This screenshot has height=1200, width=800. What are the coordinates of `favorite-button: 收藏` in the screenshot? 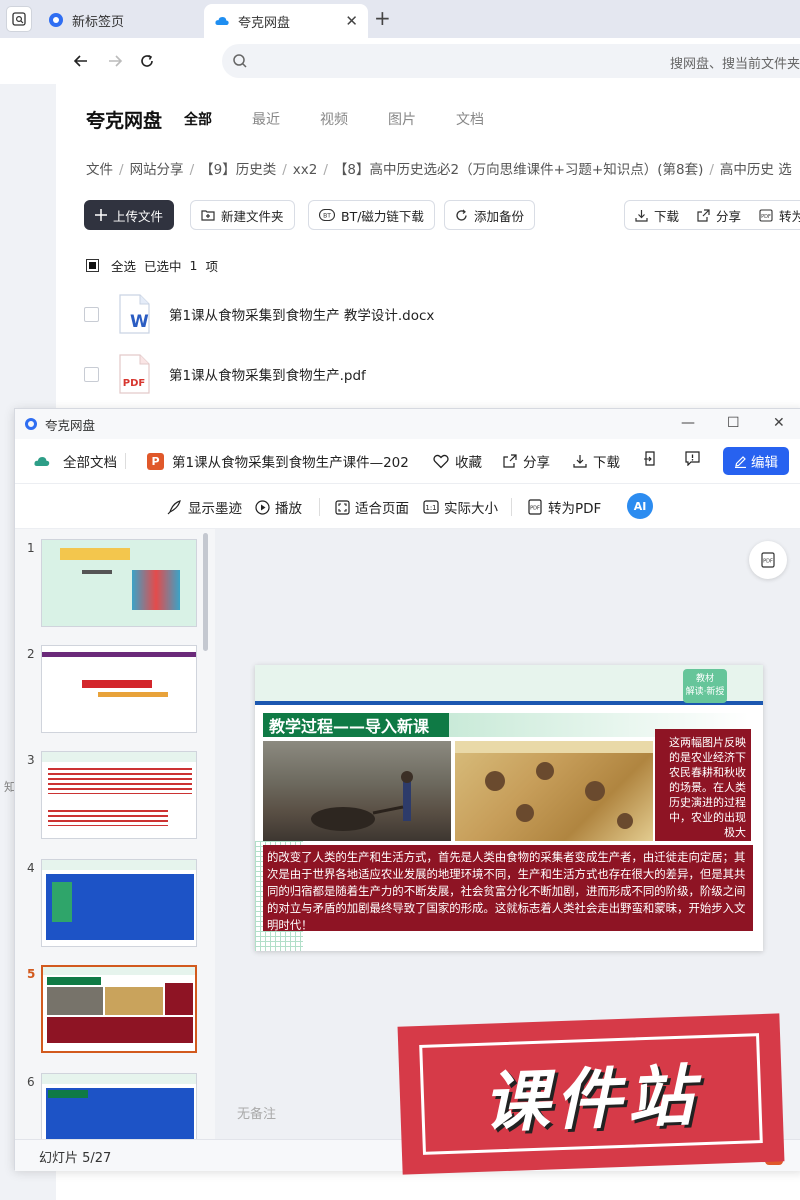 It's located at (457, 461).